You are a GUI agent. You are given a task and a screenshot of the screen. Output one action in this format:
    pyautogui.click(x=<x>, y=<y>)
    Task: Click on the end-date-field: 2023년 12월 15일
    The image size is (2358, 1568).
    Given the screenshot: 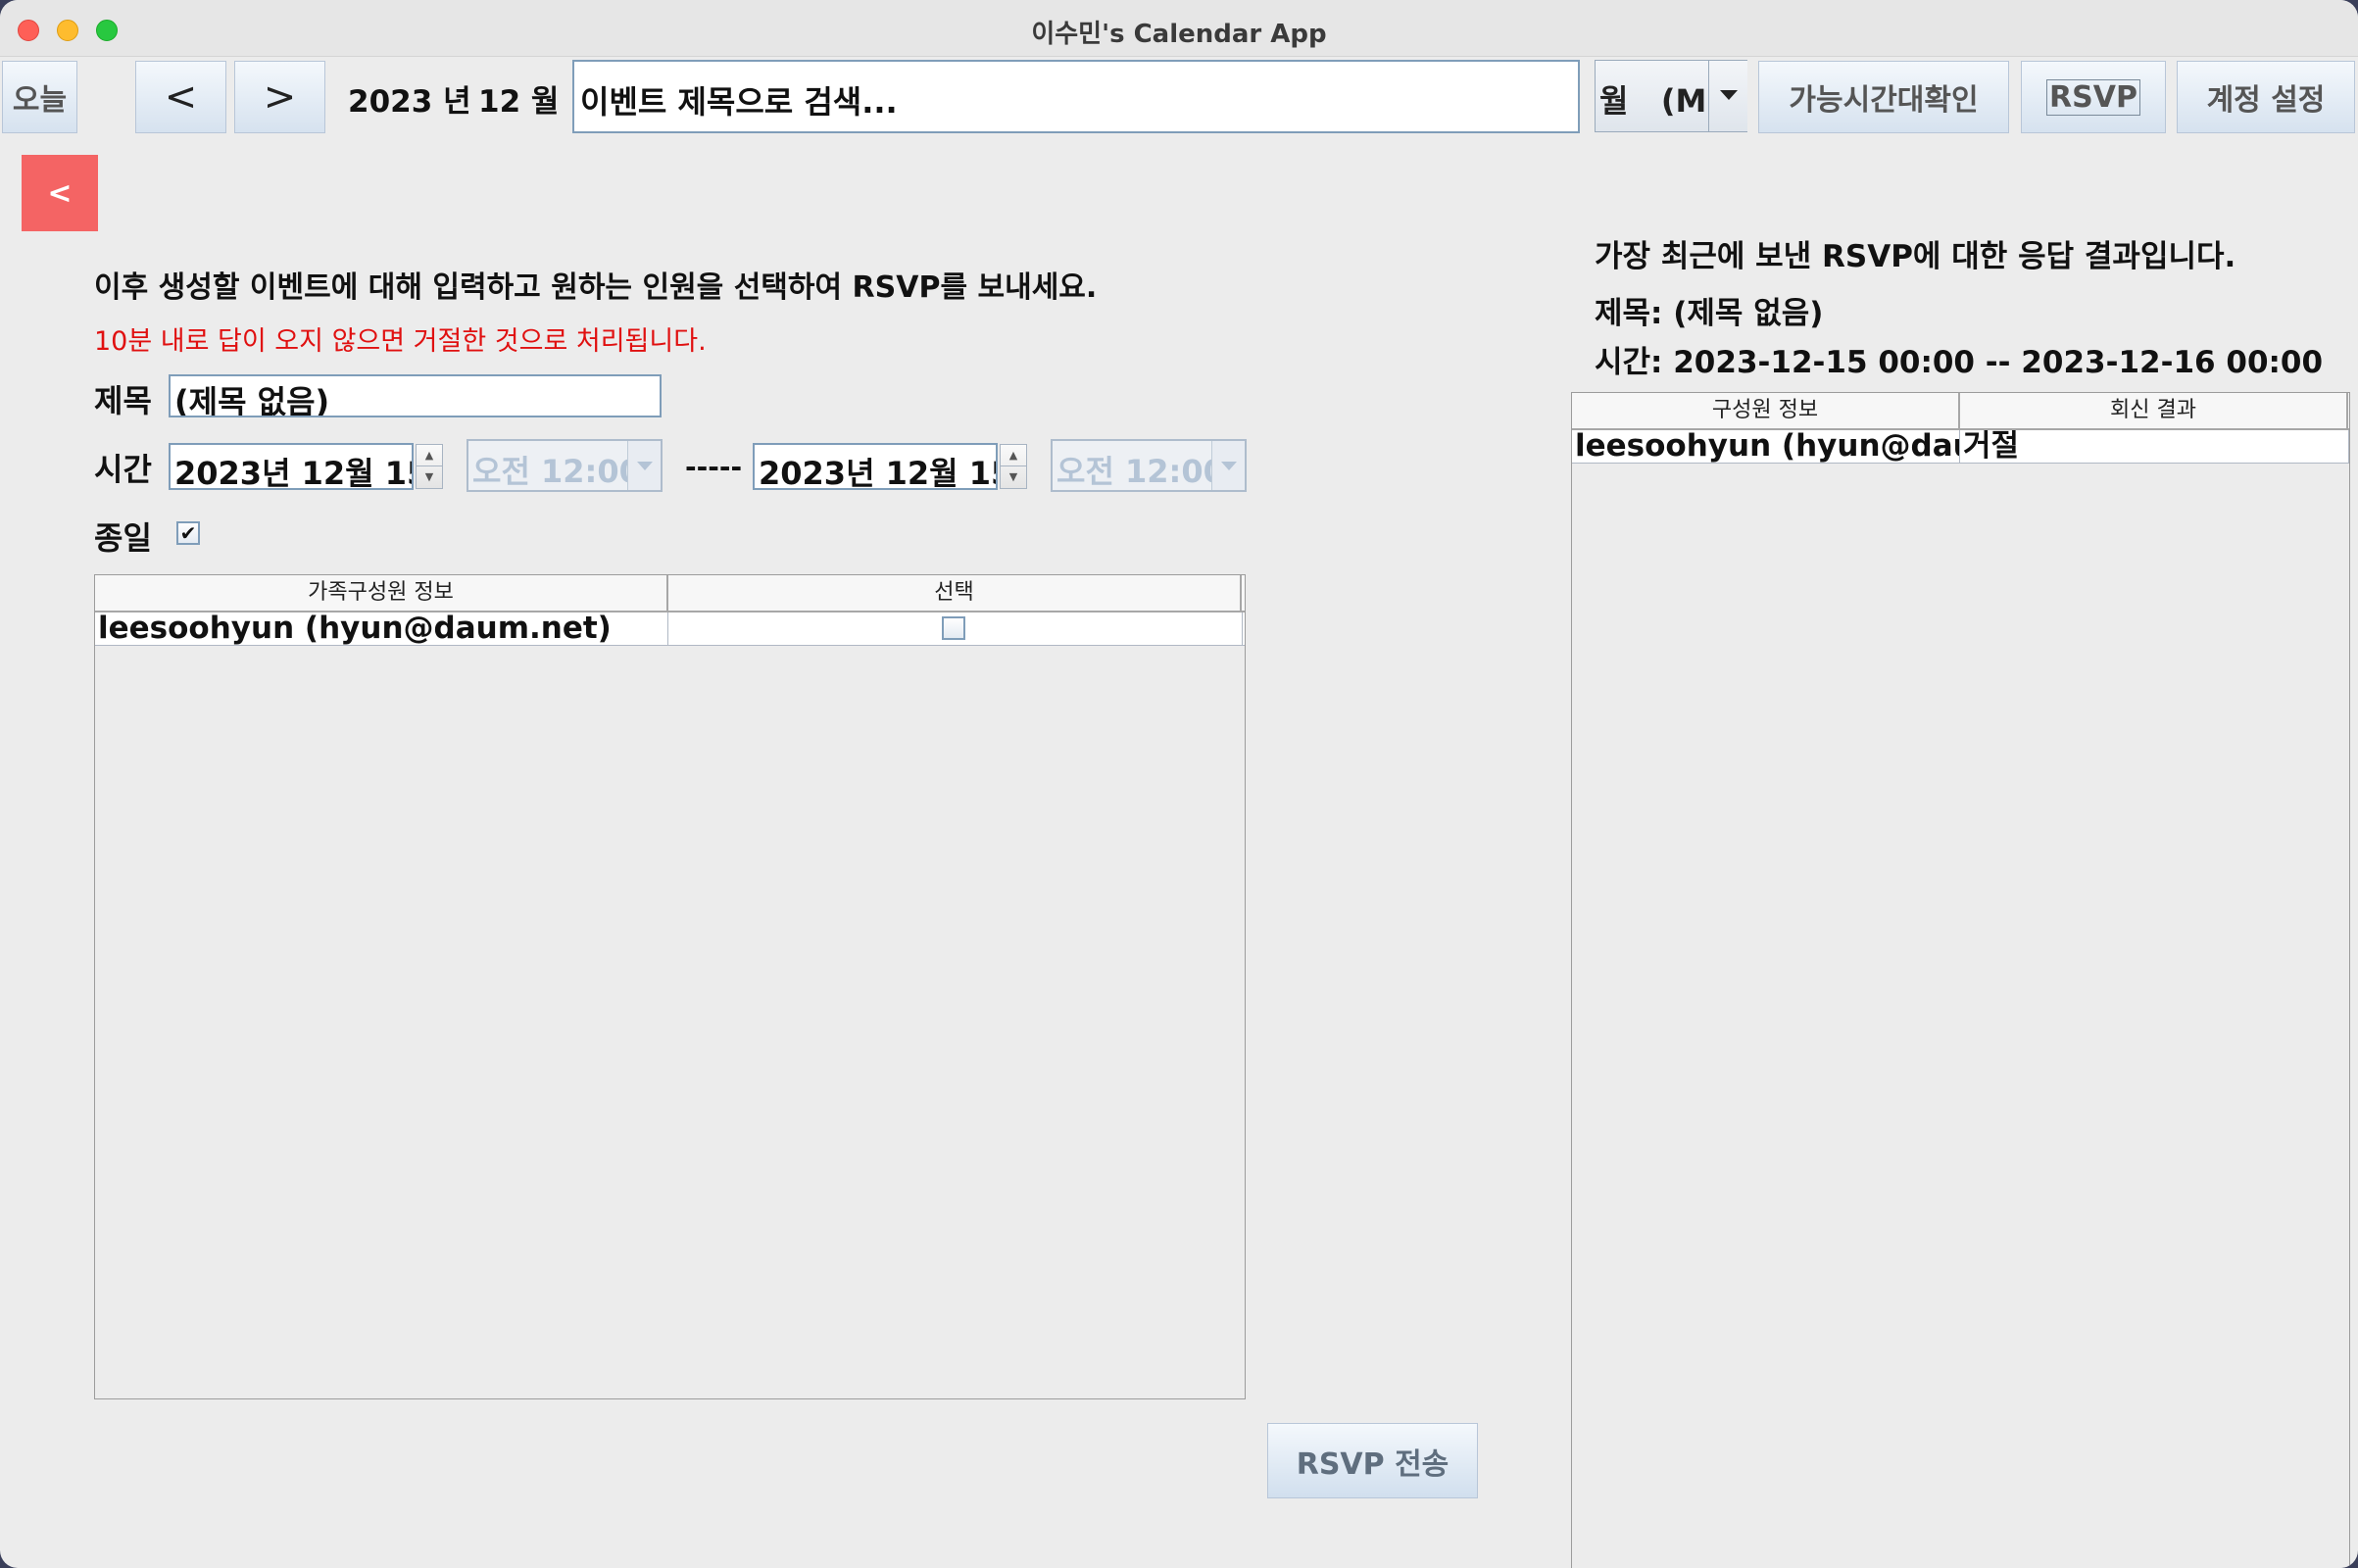 What is the action you would take?
    pyautogui.click(x=875, y=466)
    